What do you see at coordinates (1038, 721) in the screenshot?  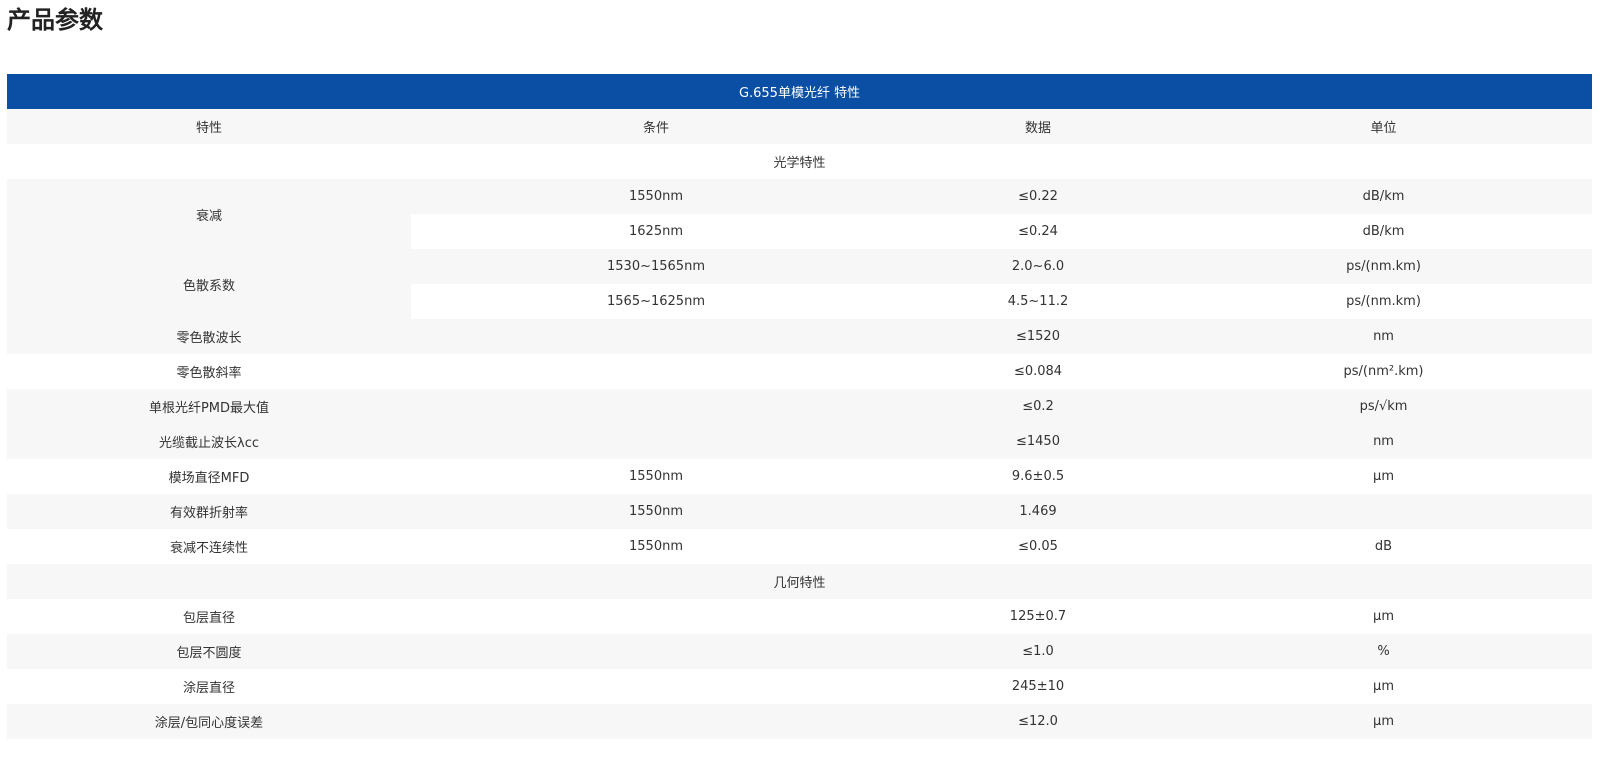 I see `row-value: ≤12.0` at bounding box center [1038, 721].